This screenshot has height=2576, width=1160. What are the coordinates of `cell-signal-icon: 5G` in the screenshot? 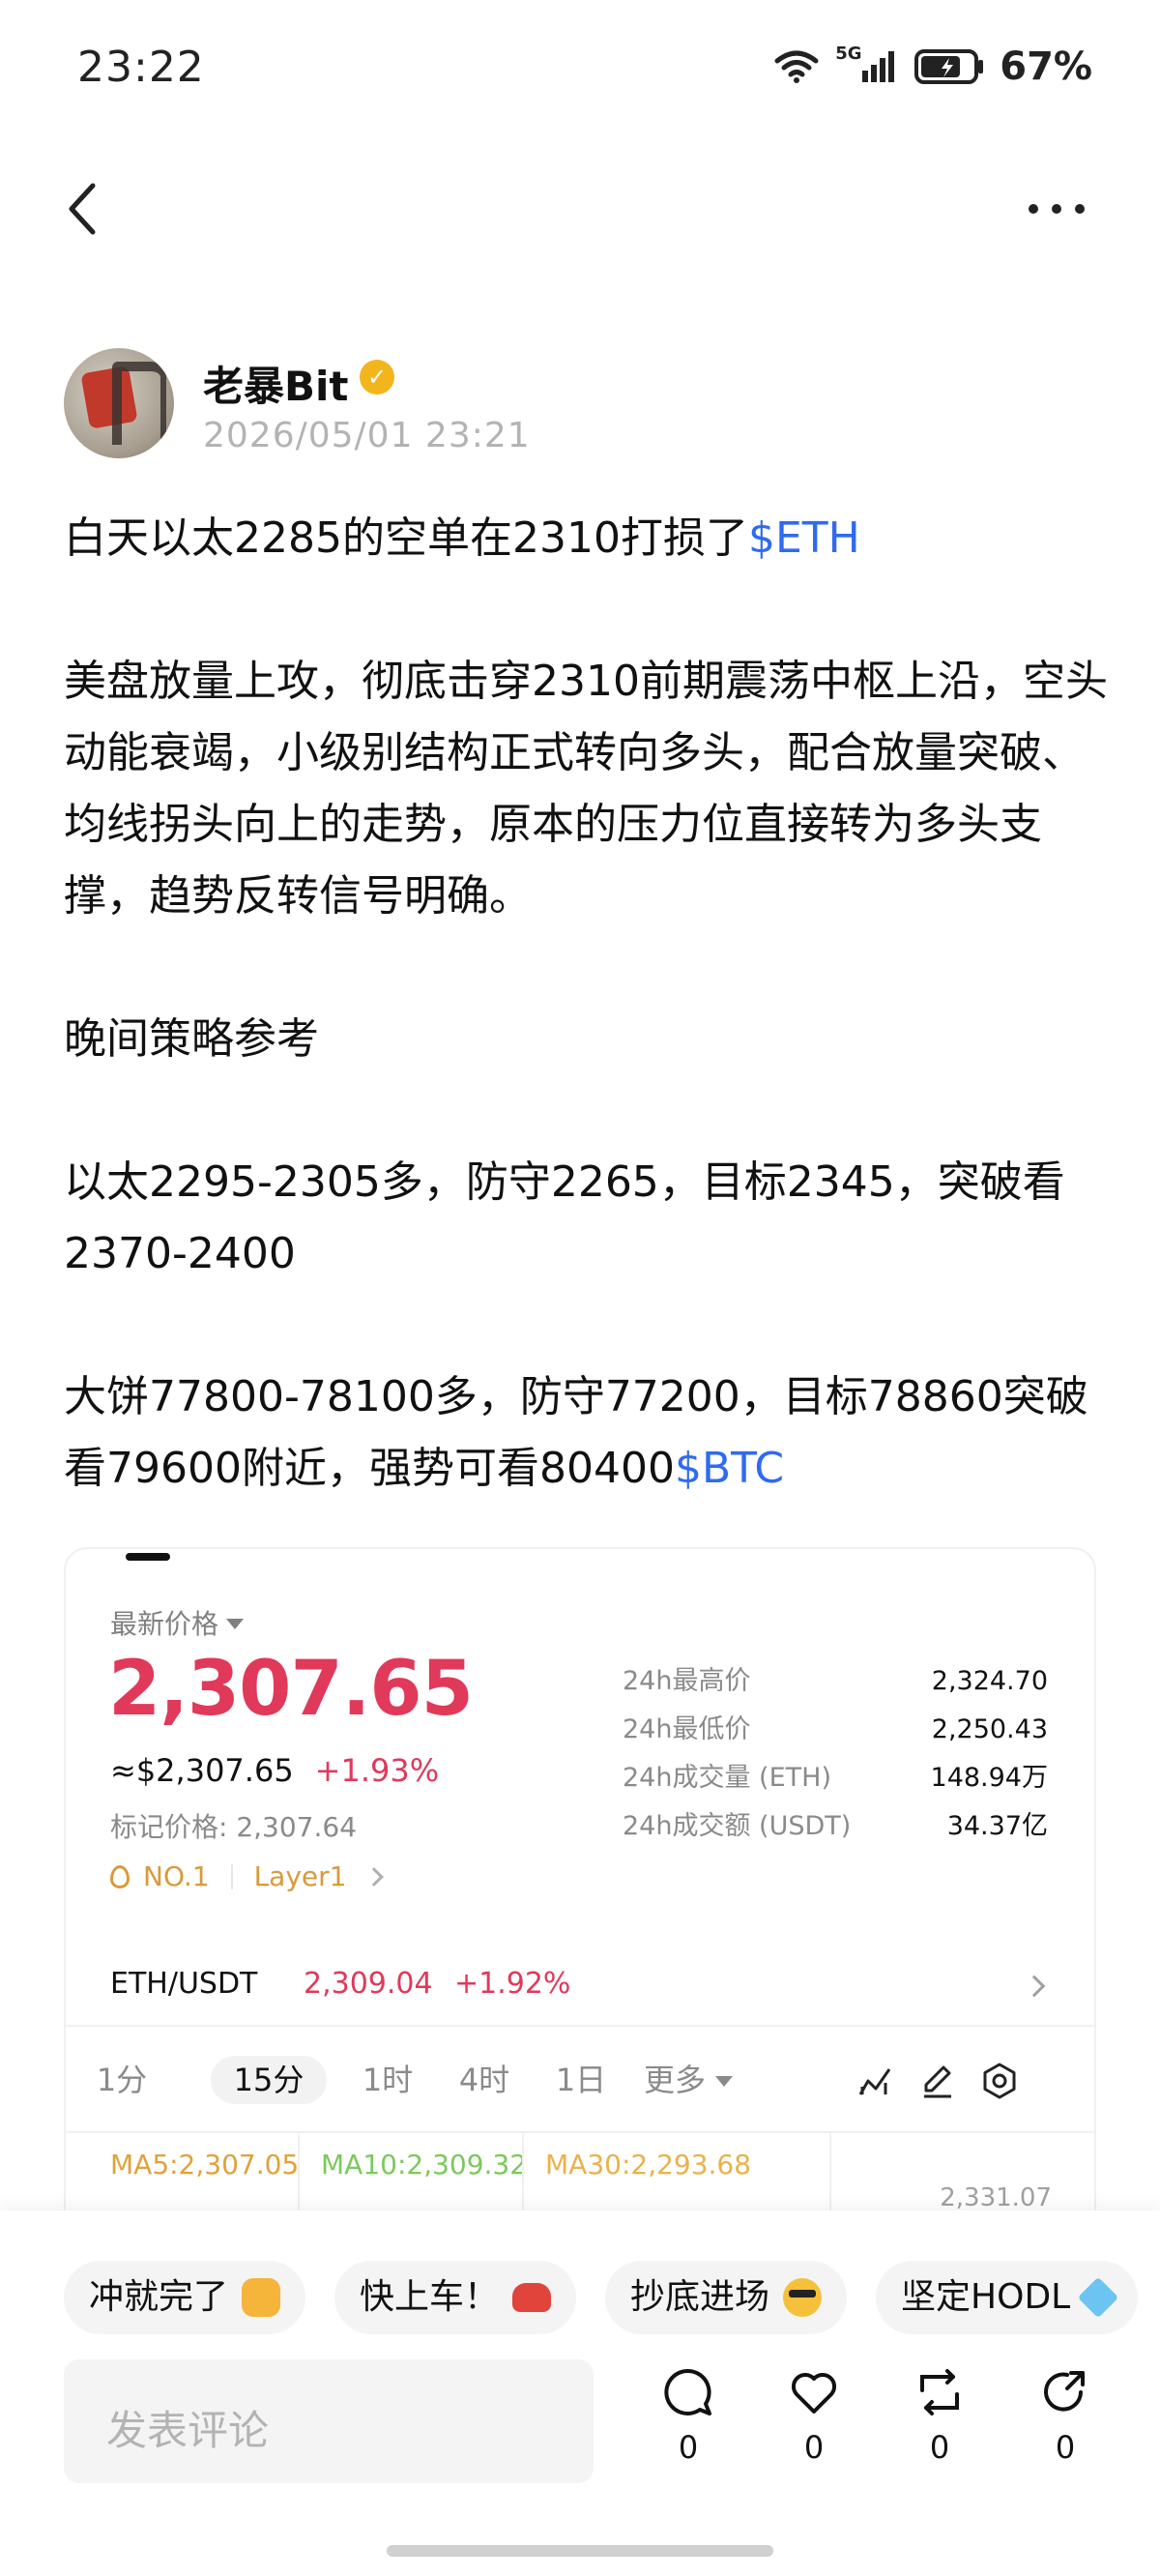 It's located at (867, 65).